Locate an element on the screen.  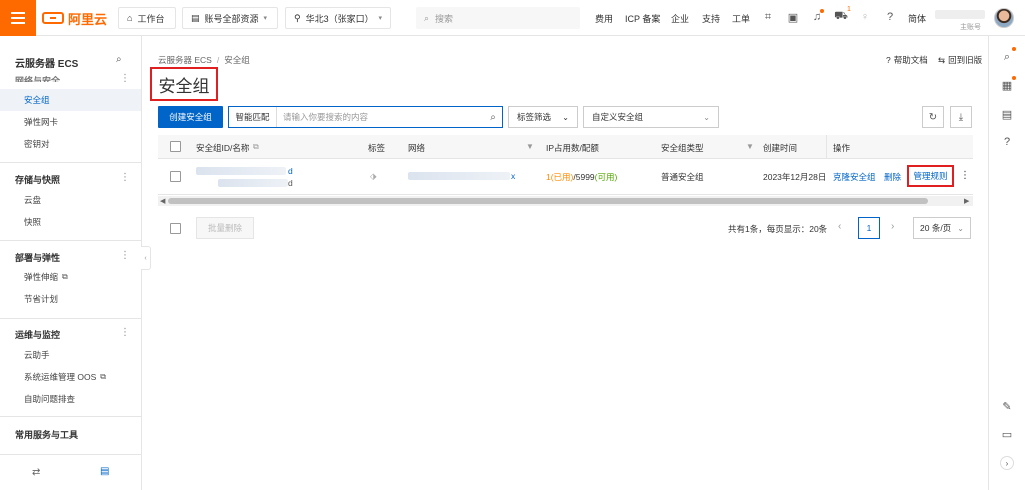
swap-icon: ⇄ is located at coordinates (36, 472).